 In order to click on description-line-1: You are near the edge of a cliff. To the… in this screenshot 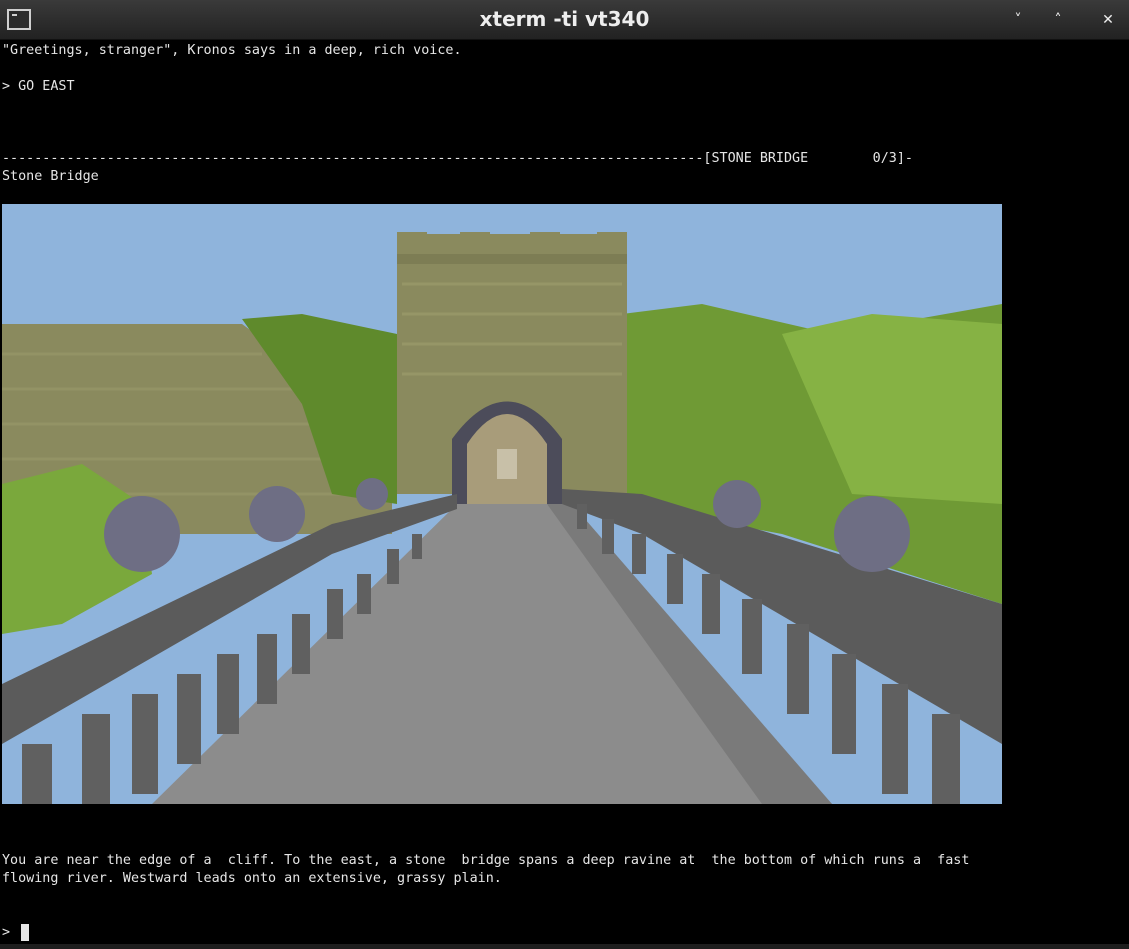, I will do `click(486, 860)`.